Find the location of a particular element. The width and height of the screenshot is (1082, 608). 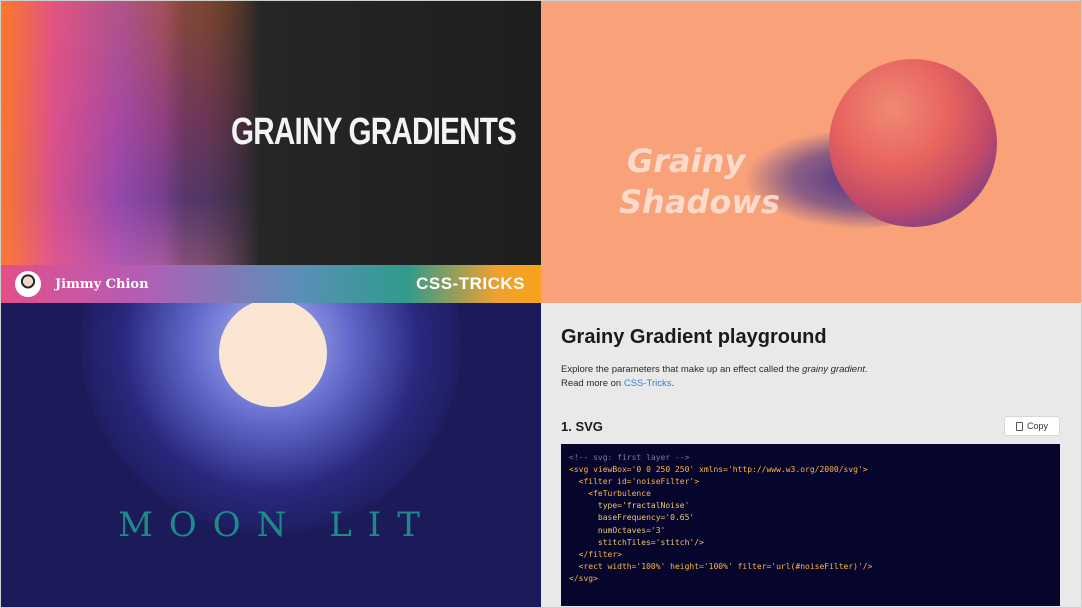

moon-illustration is located at coordinates (273, 355).